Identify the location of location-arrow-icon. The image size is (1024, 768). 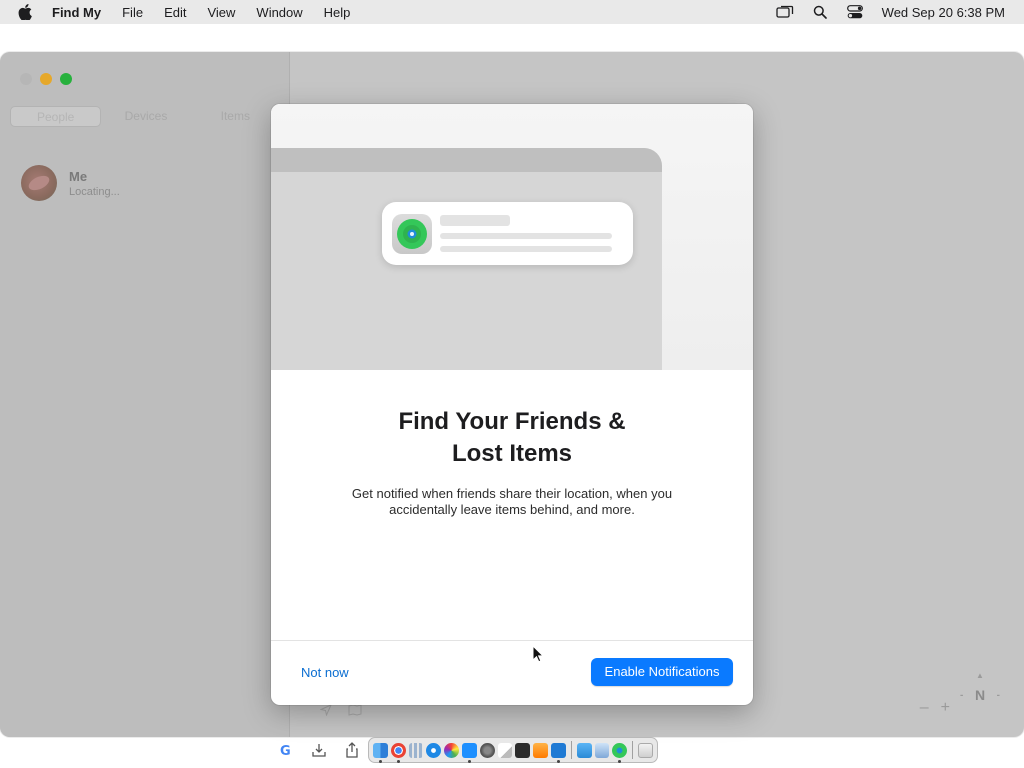
(325, 711).